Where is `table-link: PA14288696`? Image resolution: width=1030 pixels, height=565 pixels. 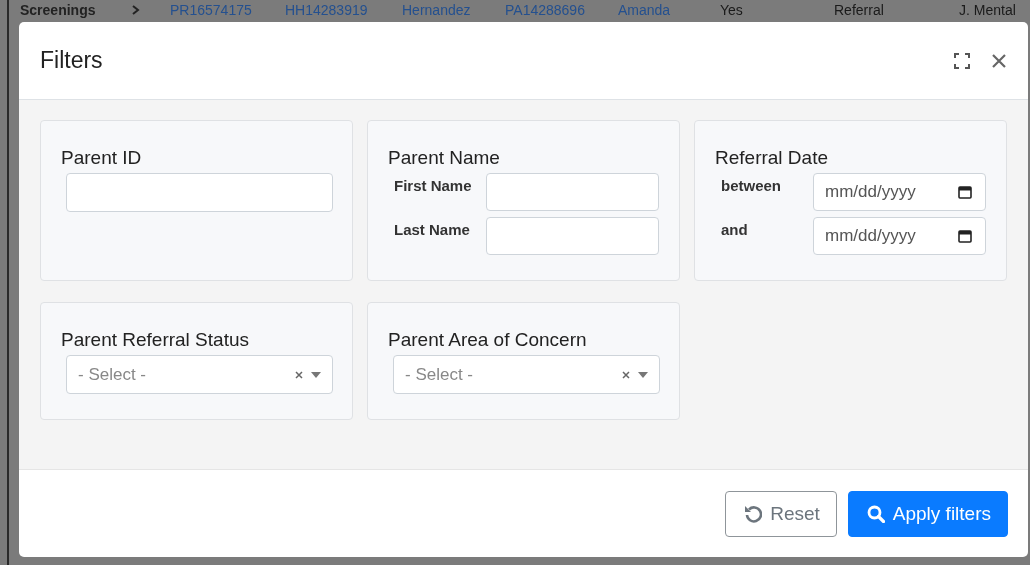
table-link: PA14288696 is located at coordinates (561, 10).